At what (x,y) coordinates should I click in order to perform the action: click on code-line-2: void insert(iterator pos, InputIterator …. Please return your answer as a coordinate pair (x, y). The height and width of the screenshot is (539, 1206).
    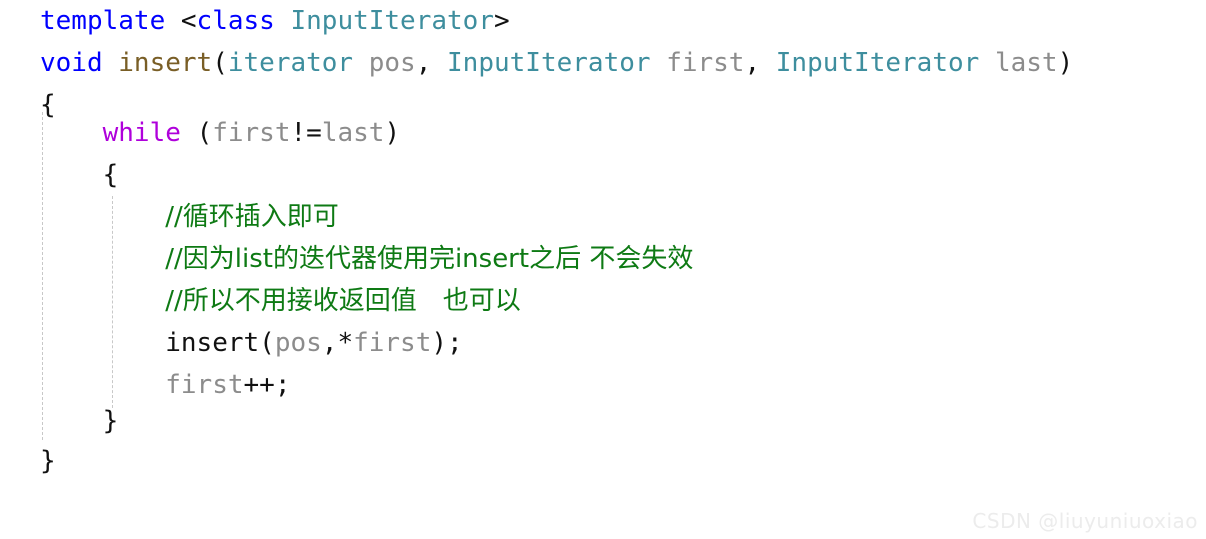
    Looking at the image, I should click on (603, 63).